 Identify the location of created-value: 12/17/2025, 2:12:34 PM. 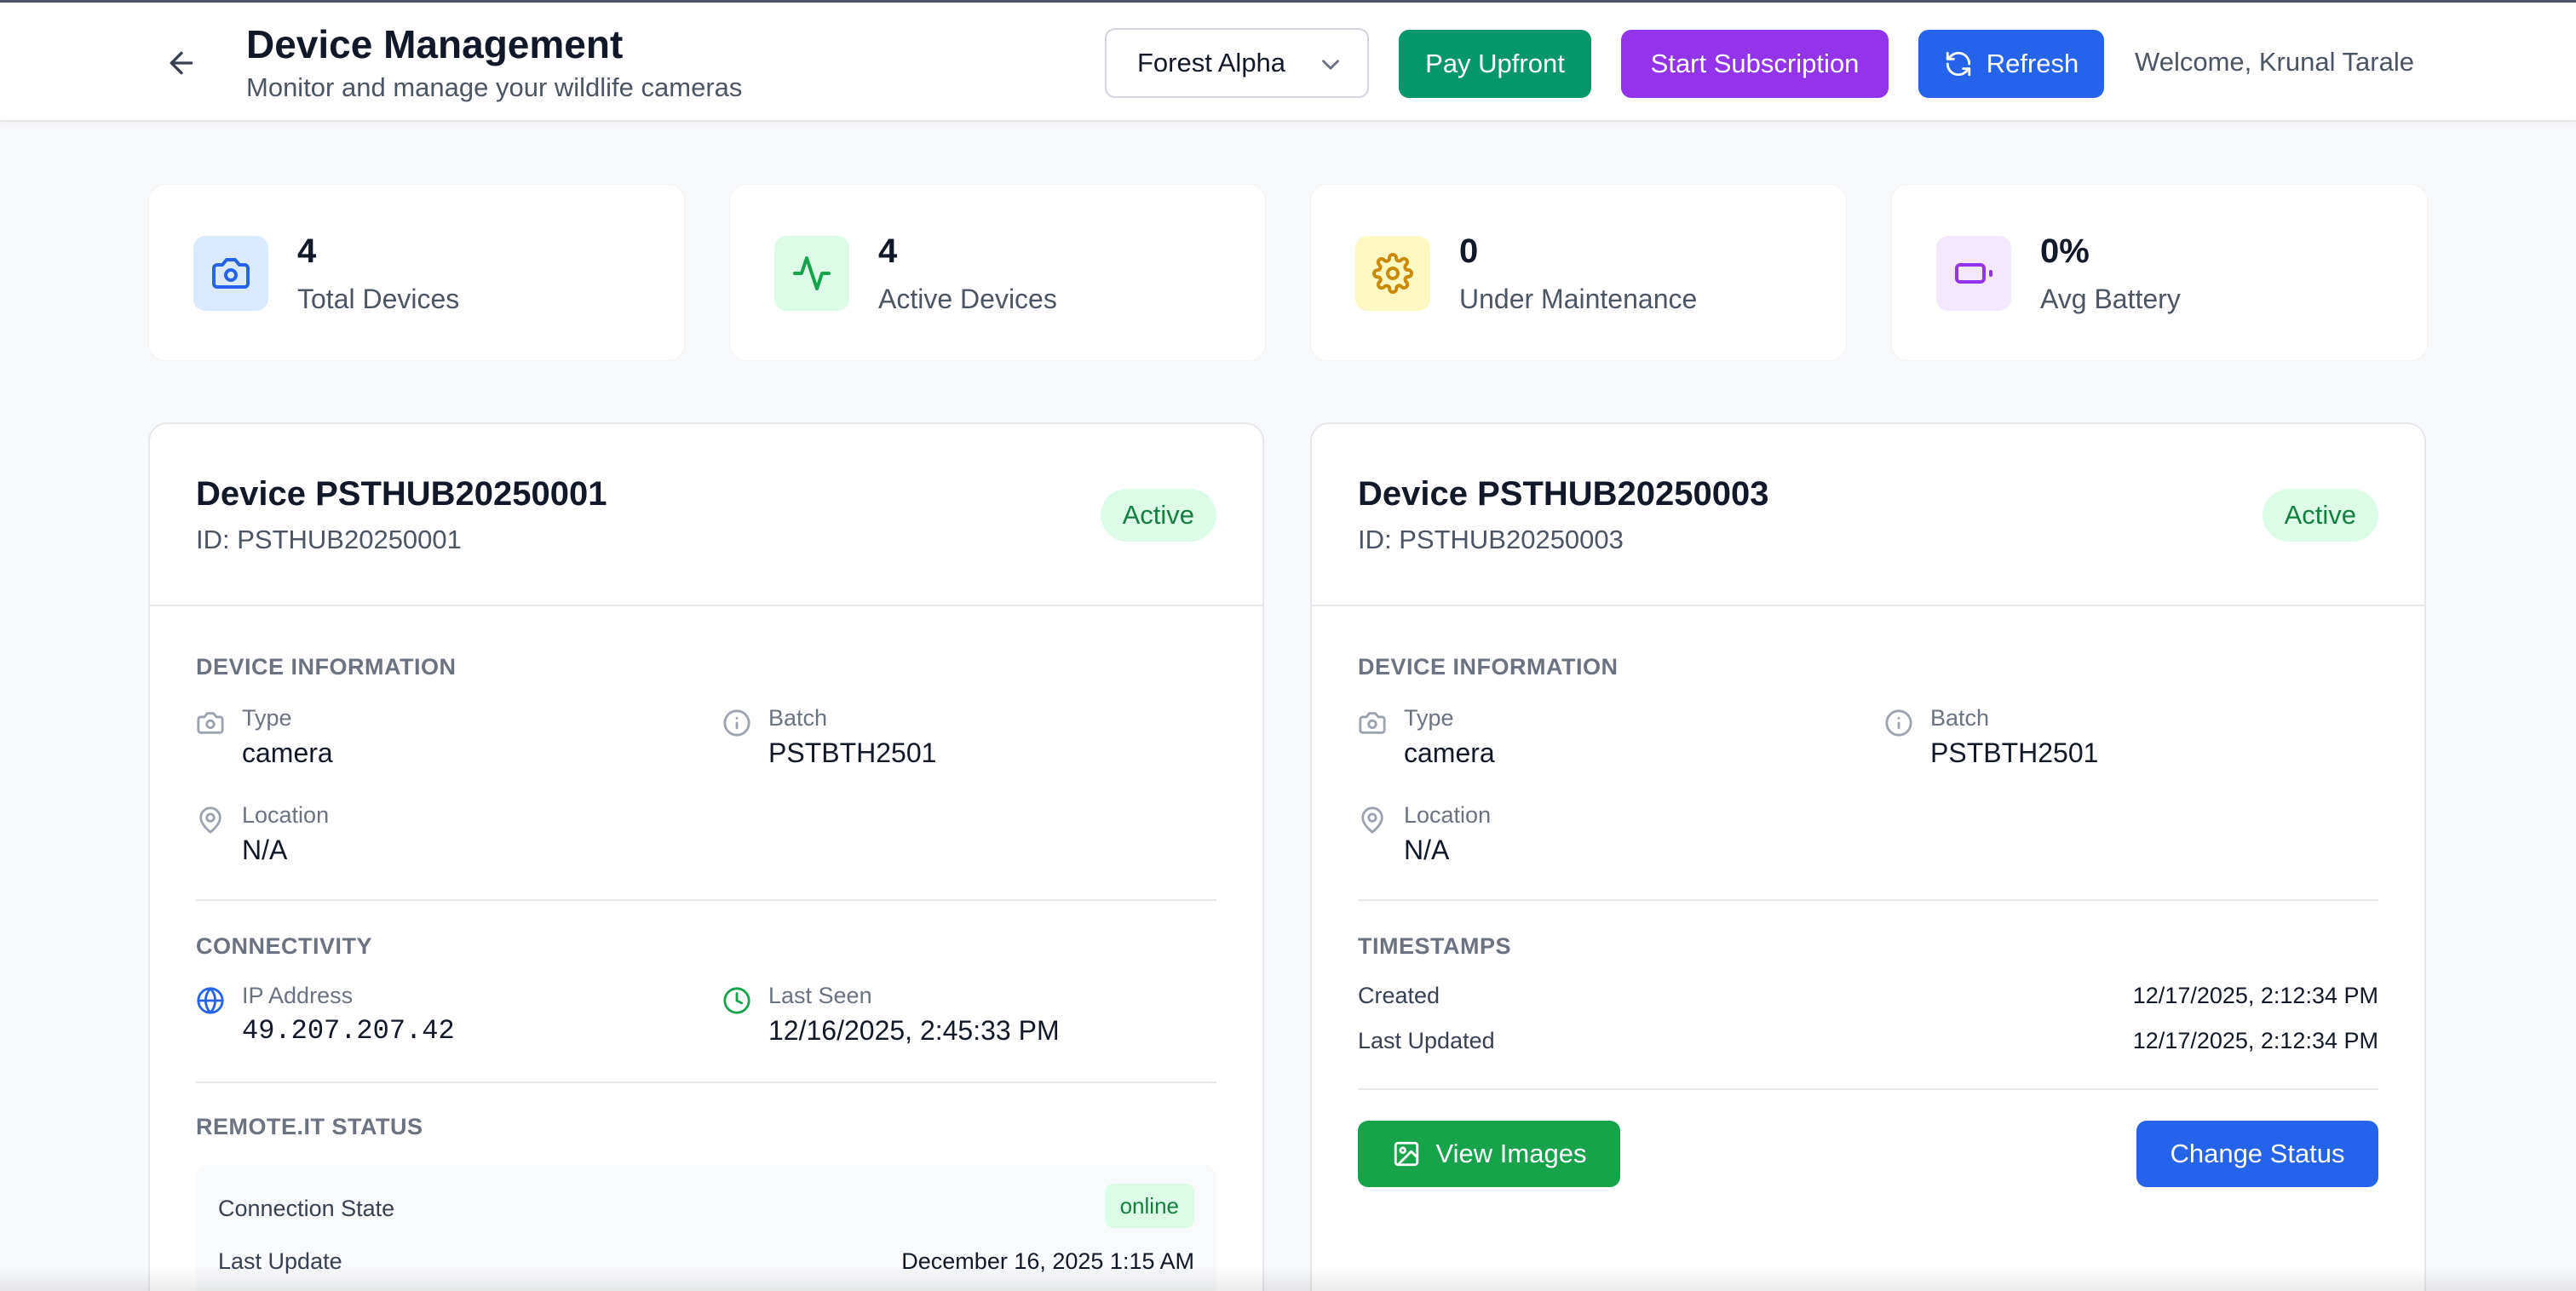
(2255, 995).